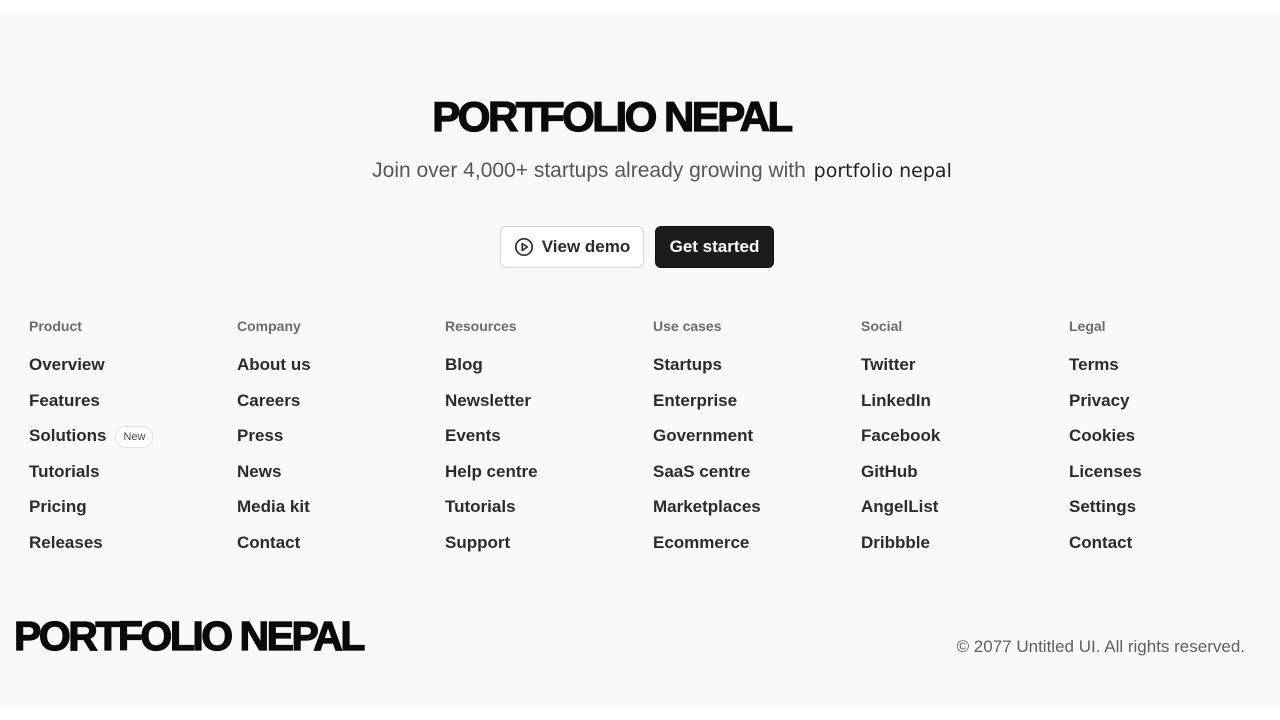 The height and width of the screenshot is (720, 1280). I want to click on footer-link: SaaS centre, so click(753, 479).